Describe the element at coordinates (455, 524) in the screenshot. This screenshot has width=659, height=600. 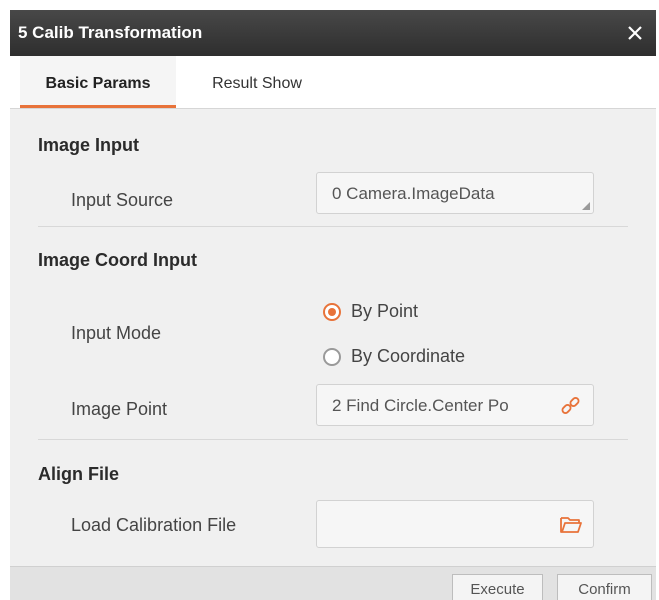
I see `load-calibration-file-field` at that location.